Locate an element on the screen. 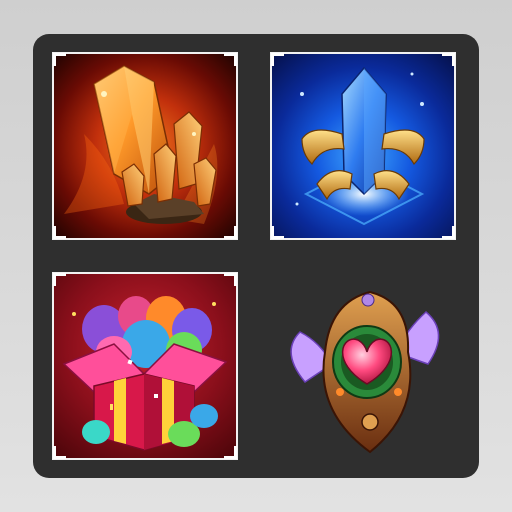 The image size is (512, 512). item-slot-winged-heart-amulet is located at coordinates (363, 366).